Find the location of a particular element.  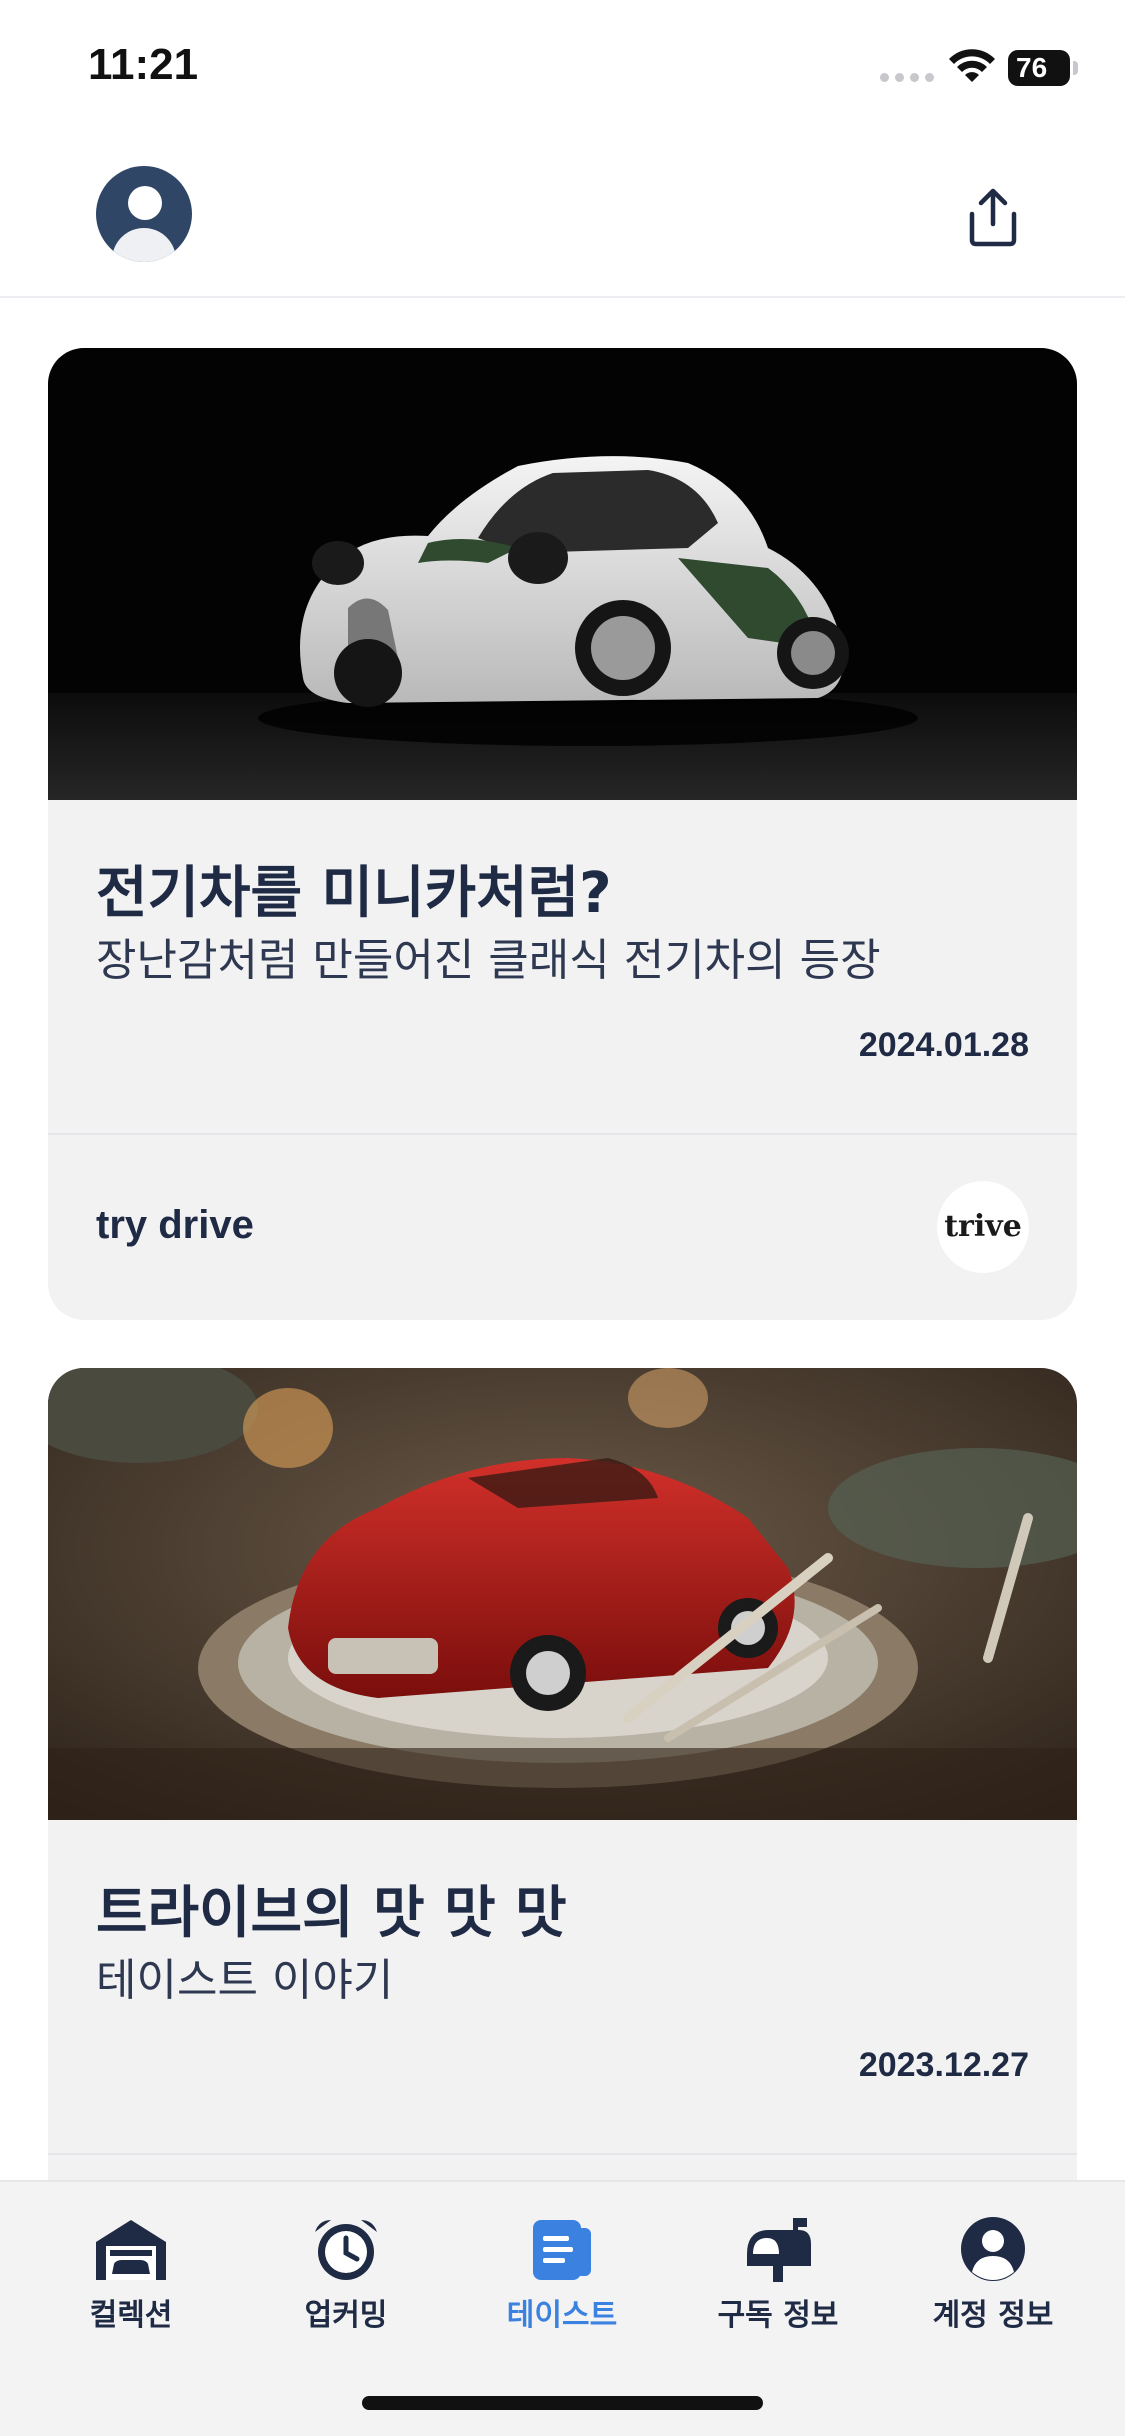

home-indicator is located at coordinates (562, 2403).